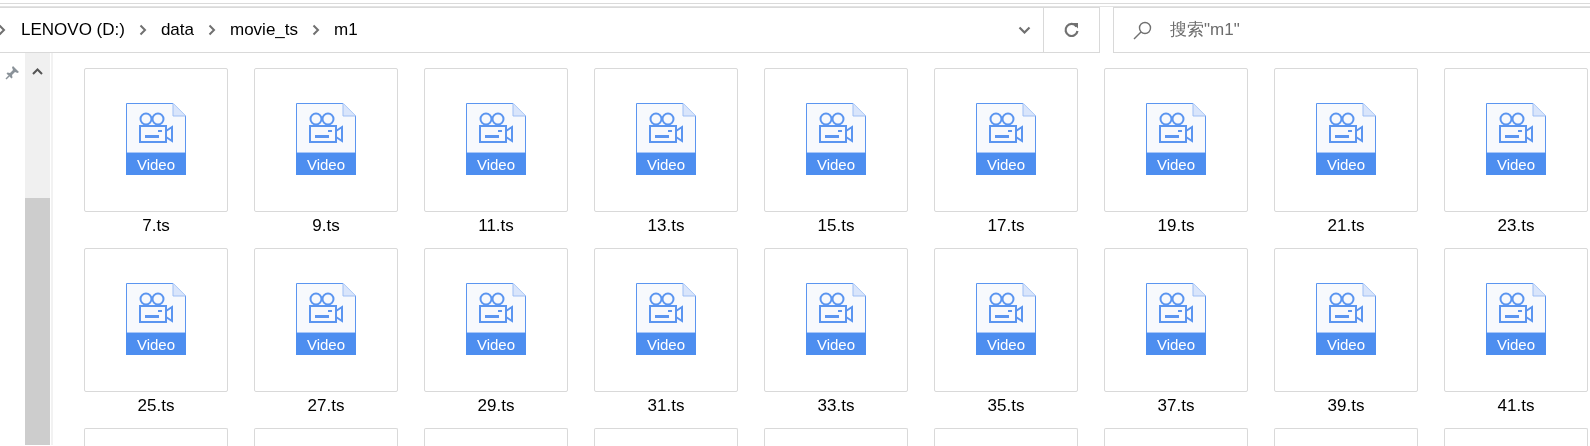 This screenshot has width=1590, height=446. Describe the element at coordinates (666, 226) in the screenshot. I see `file-name: 13.ts` at that location.